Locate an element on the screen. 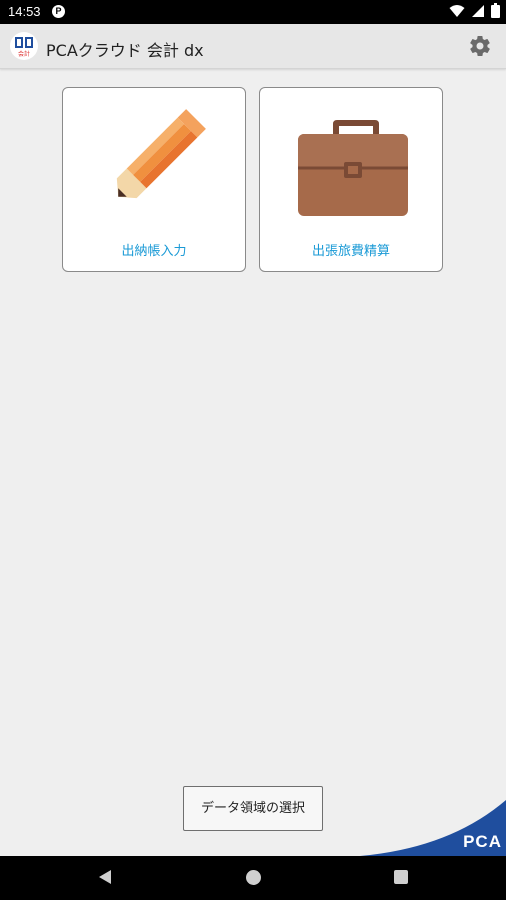 This screenshot has width=506, height=900. app-title: PCAクラウド 会計 dx is located at coordinates (125, 50).